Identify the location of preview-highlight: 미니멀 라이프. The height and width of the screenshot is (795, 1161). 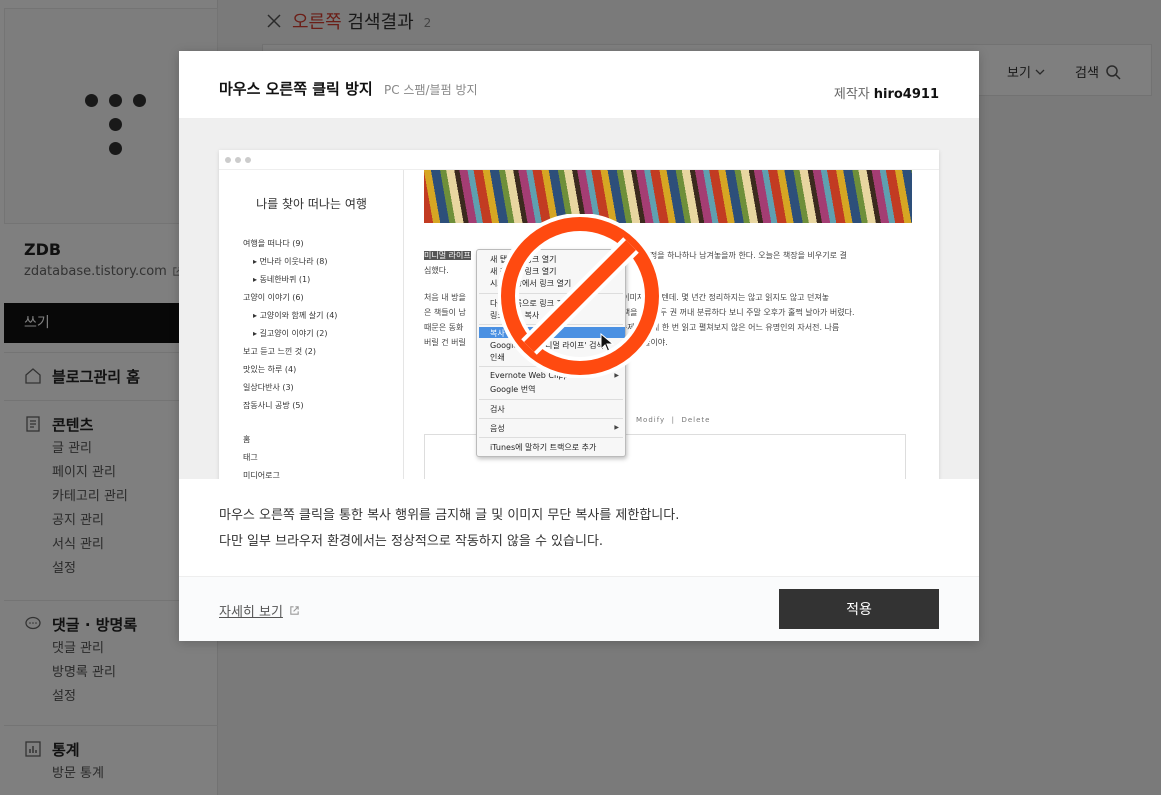
(447, 255).